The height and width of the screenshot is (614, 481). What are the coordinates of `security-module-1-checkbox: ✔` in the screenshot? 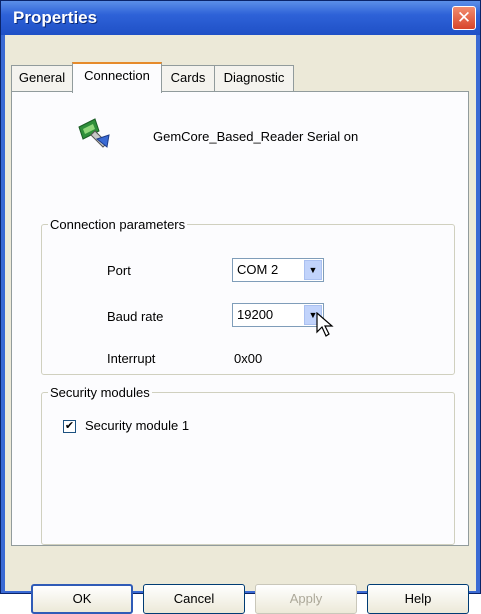 It's located at (69, 426).